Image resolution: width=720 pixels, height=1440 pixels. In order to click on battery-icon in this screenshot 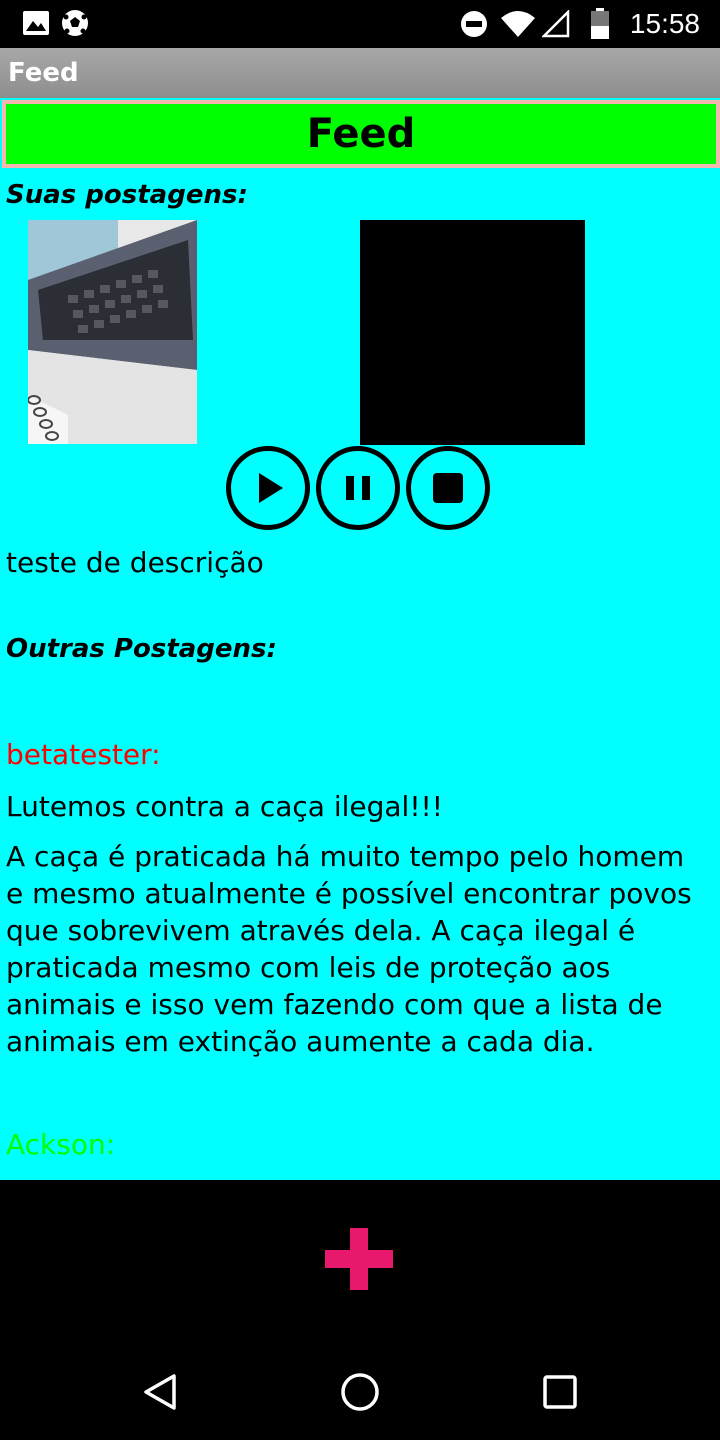, I will do `click(600, 23)`.